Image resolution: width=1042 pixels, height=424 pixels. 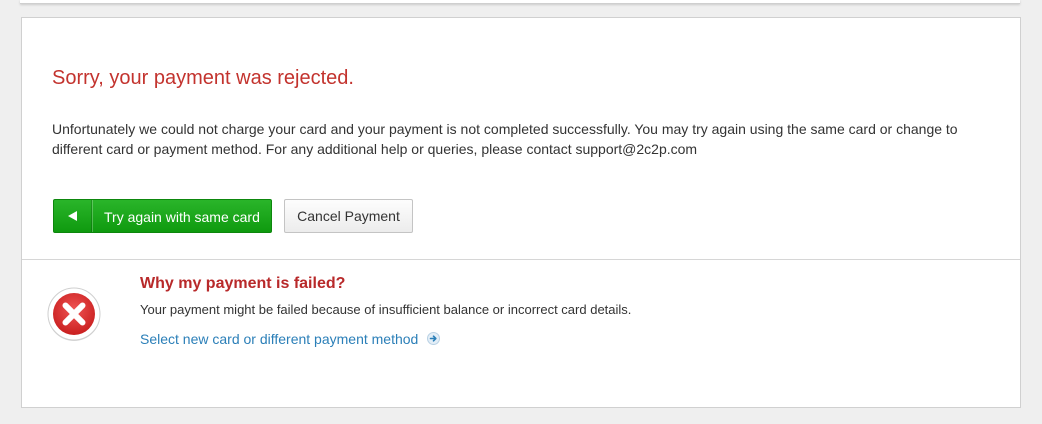 What do you see at coordinates (434, 338) in the screenshot?
I see `arrow-right-circle-icon` at bounding box center [434, 338].